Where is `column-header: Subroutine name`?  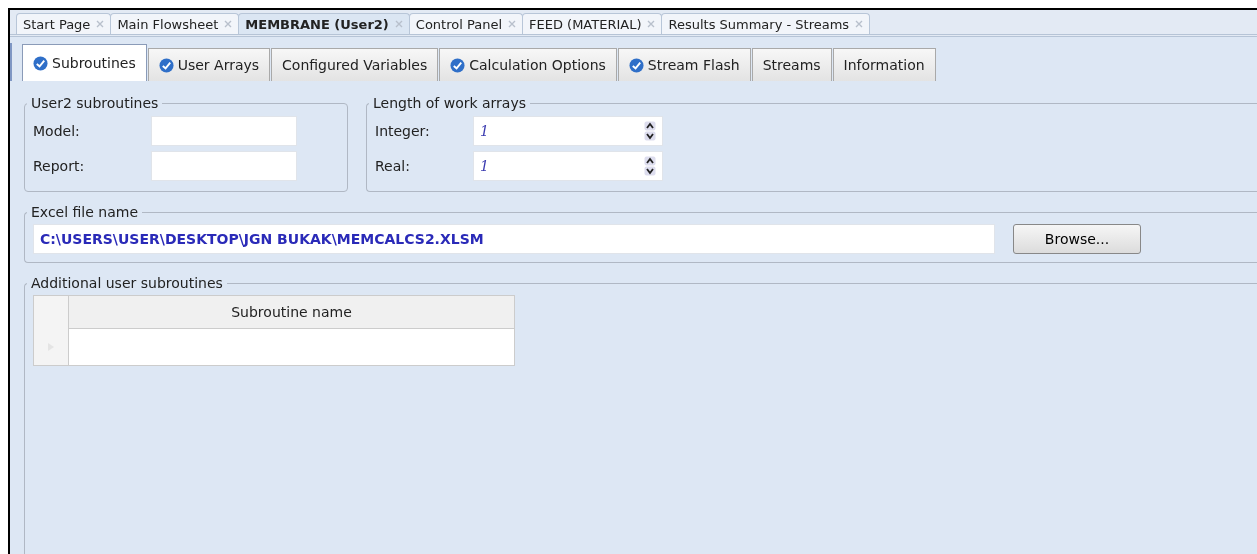
column-header: Subroutine name is located at coordinates (291, 312).